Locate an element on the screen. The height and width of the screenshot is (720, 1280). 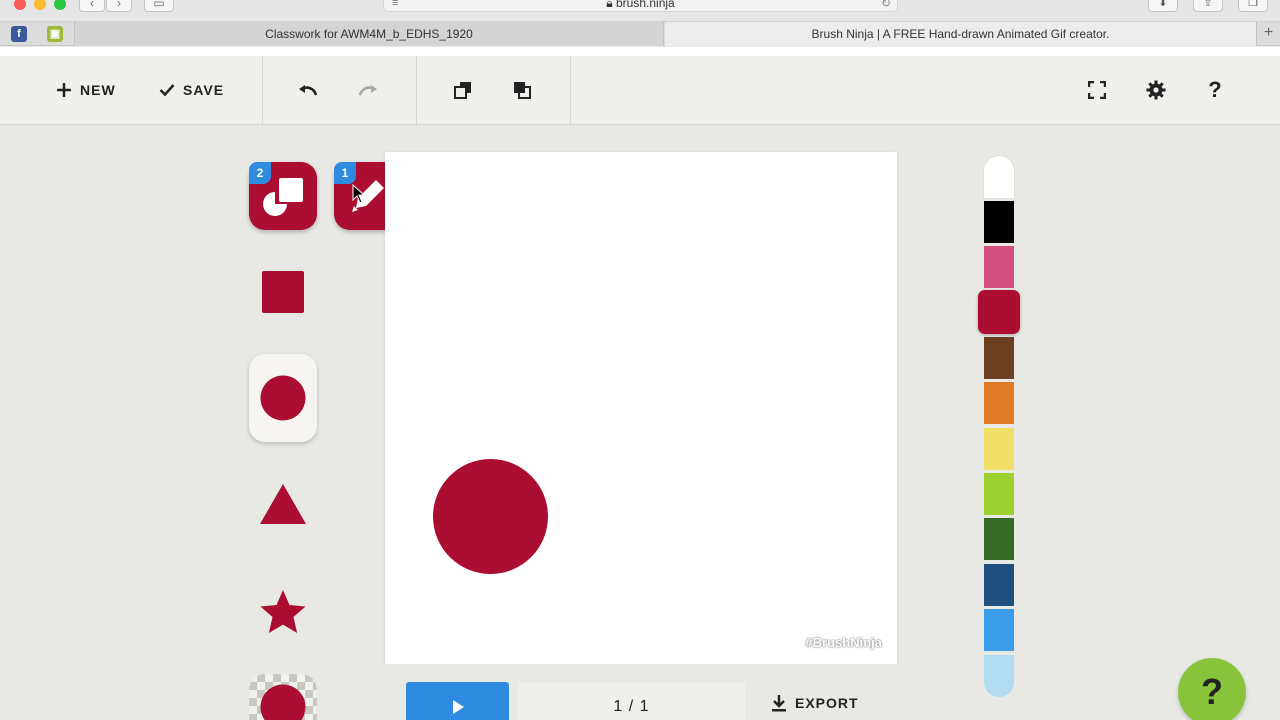
color-swatch-orange is located at coordinates (999, 403).